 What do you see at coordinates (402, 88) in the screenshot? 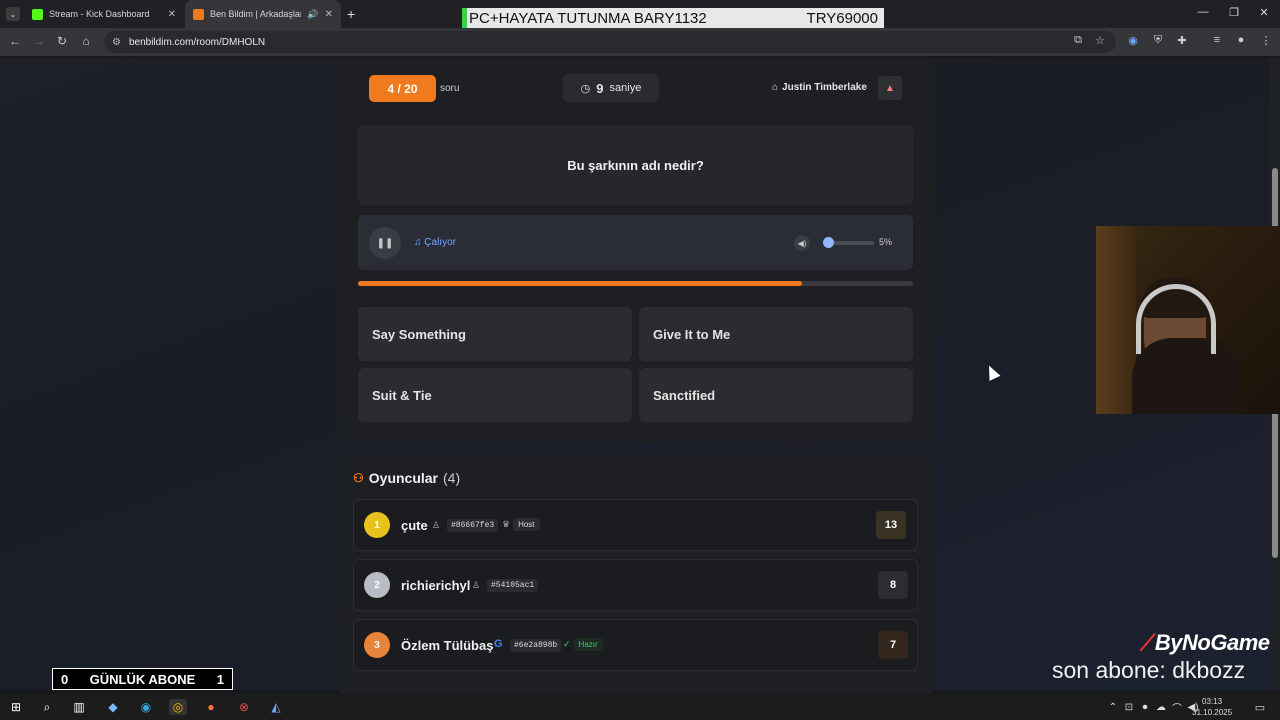
I see `question-progress-badge: 4 / 20` at bounding box center [402, 88].